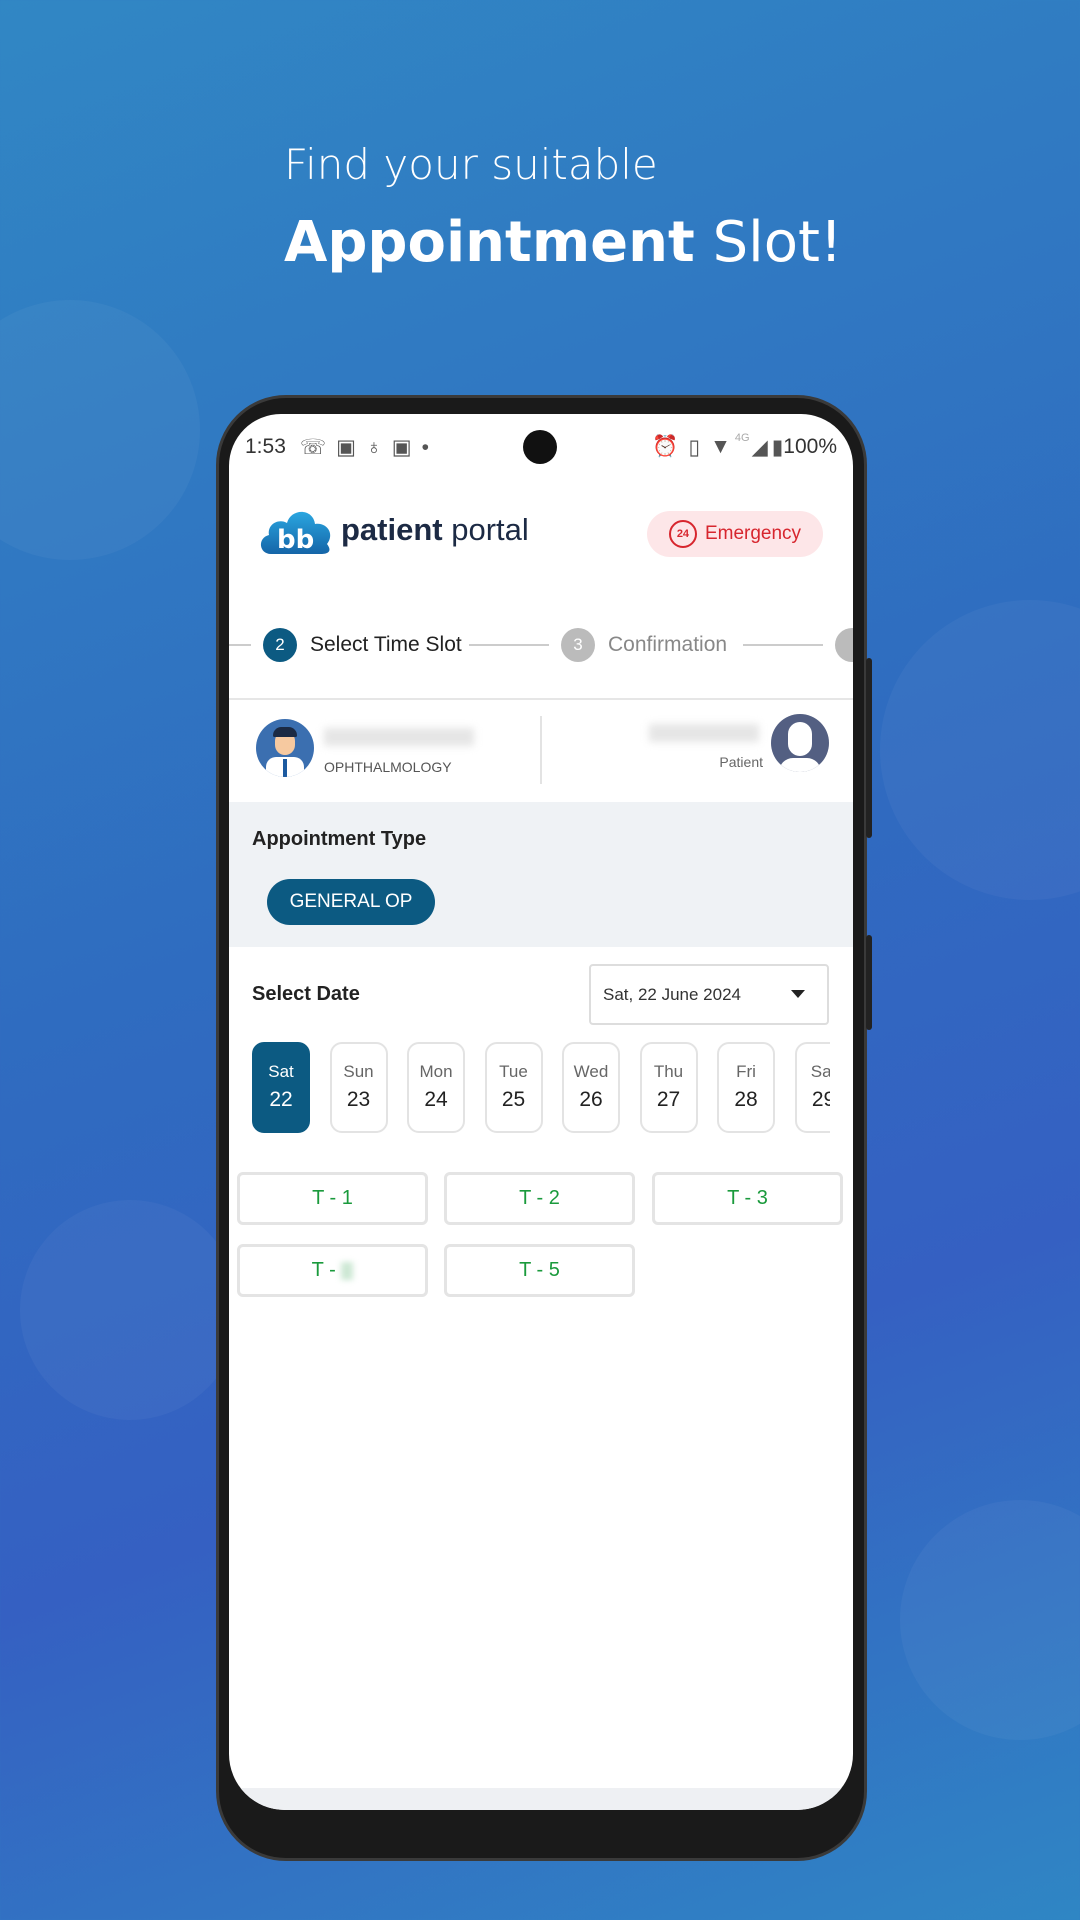 This screenshot has width=1080, height=1920. Describe the element at coordinates (668, 1071) in the screenshot. I see `date-day: Thu` at that location.